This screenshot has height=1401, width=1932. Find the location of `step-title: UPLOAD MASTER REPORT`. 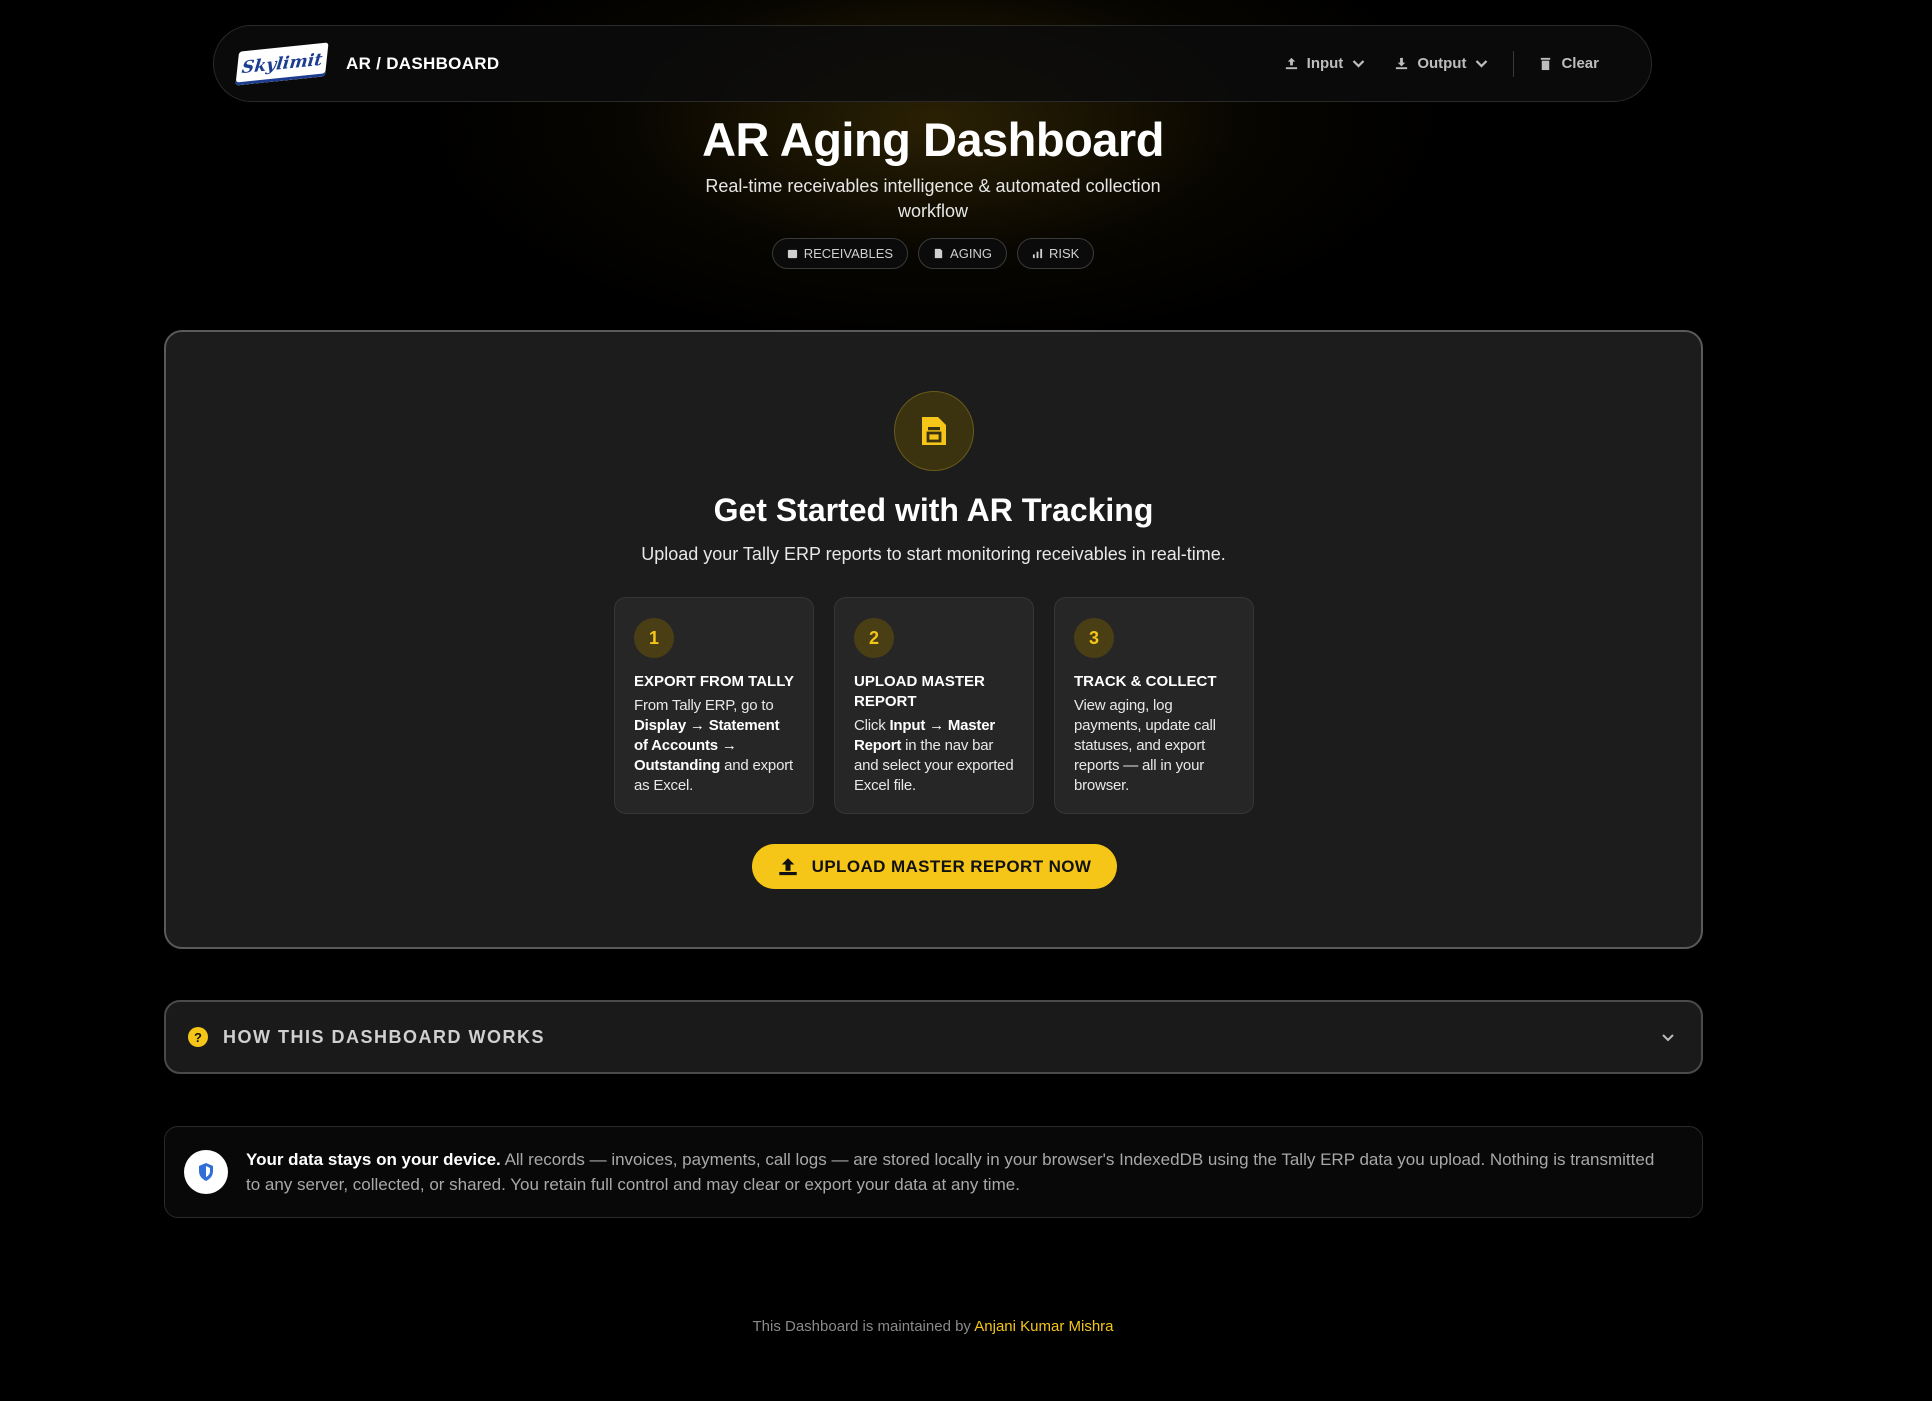

step-title: UPLOAD MASTER REPORT is located at coordinates (919, 691).